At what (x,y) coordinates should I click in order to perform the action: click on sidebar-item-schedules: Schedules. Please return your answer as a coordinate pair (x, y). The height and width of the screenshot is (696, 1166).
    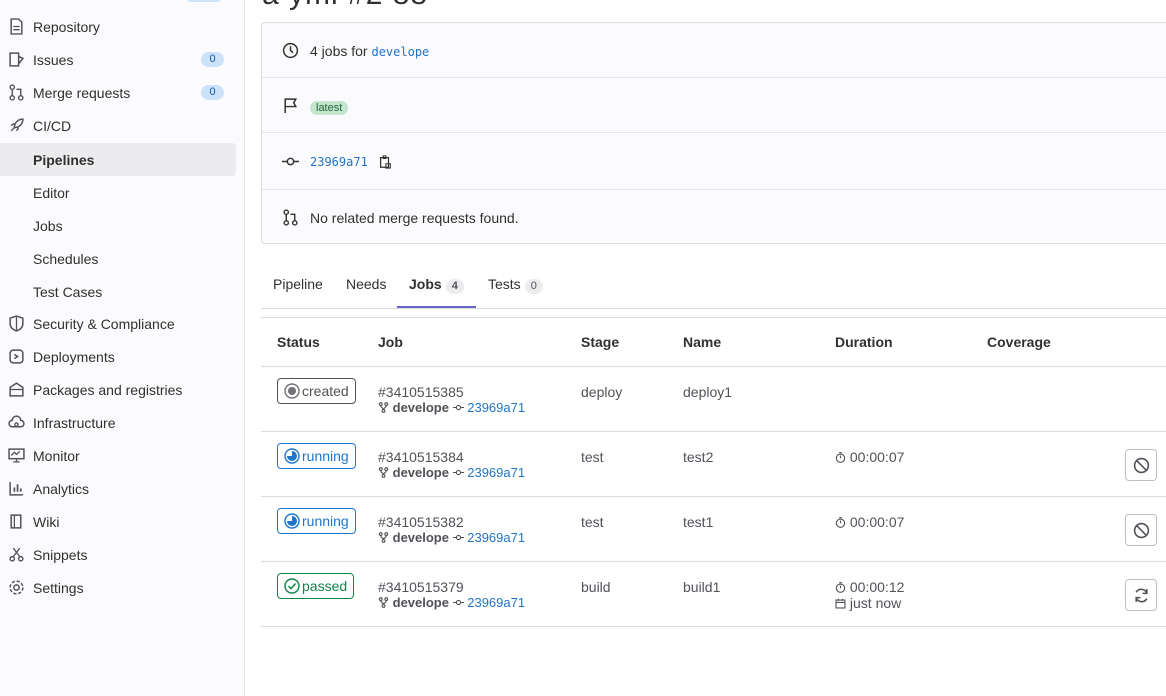
    Looking at the image, I should click on (118, 258).